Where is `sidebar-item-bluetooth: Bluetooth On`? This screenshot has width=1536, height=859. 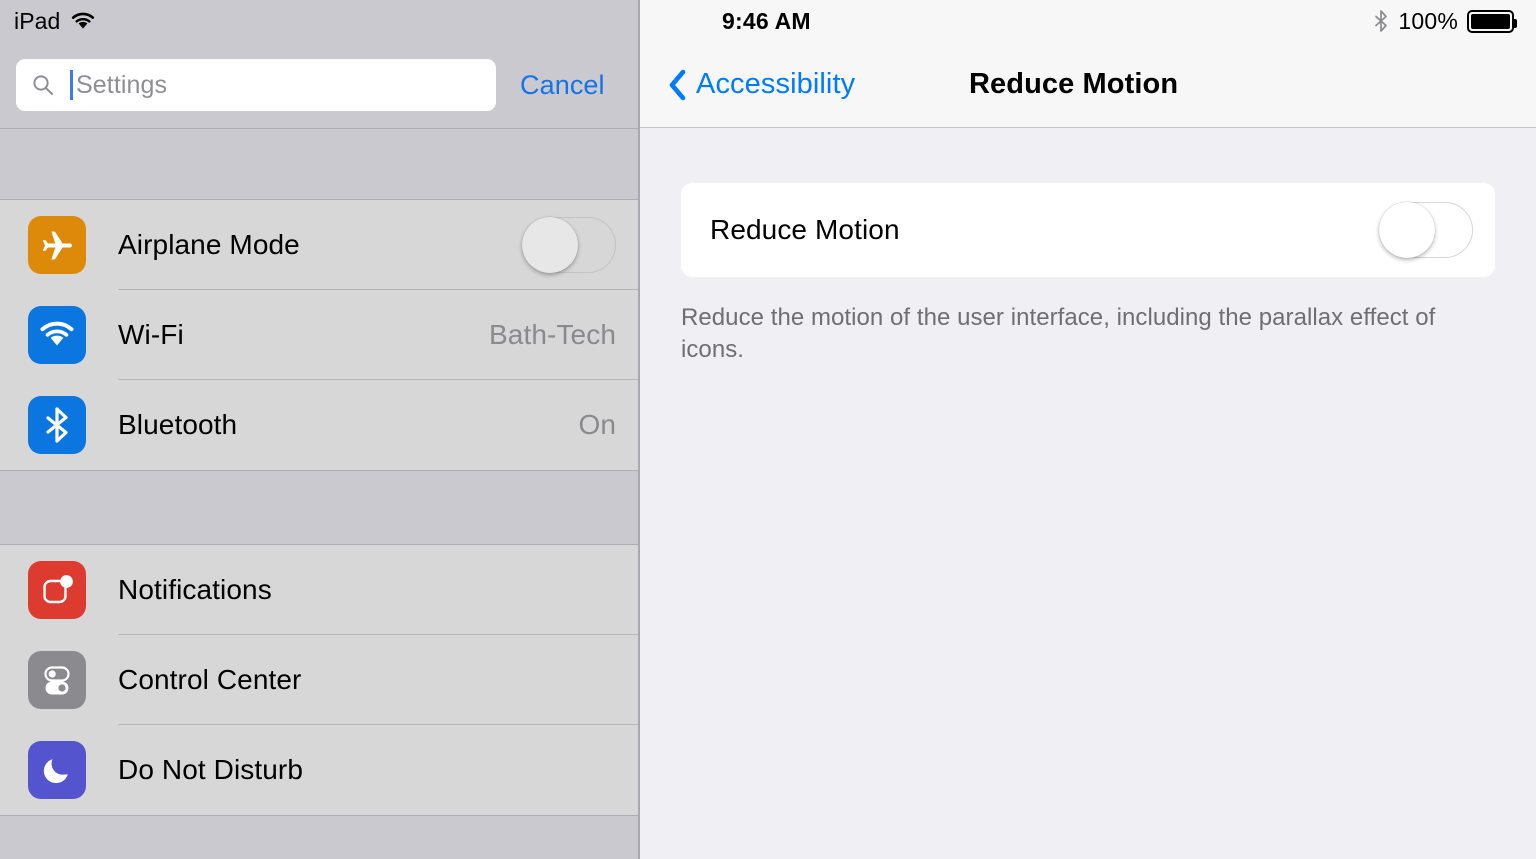 sidebar-item-bluetooth: Bluetooth On is located at coordinates (319, 425).